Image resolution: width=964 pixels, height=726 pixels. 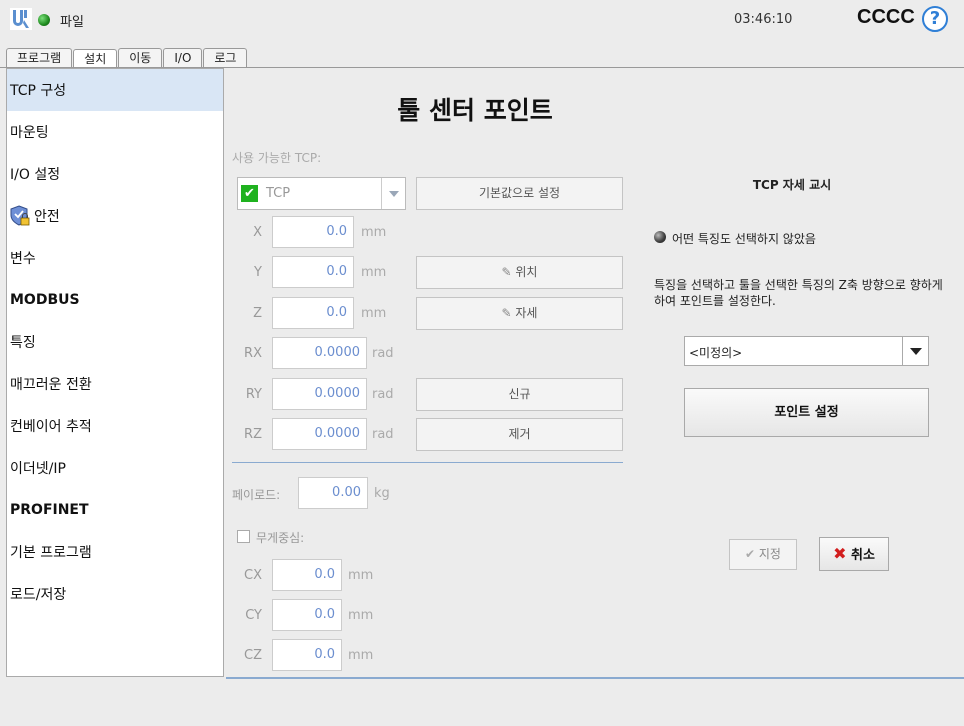 I want to click on payload-label: 페이로드:, so click(x=256, y=495).